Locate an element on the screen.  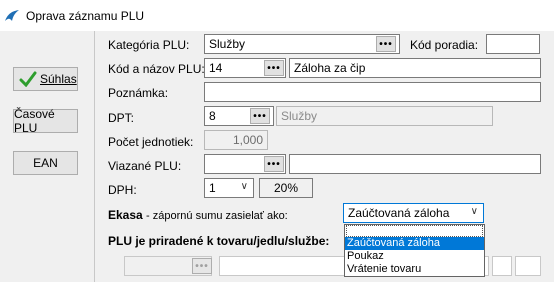
order-code-field is located at coordinates (513, 44).